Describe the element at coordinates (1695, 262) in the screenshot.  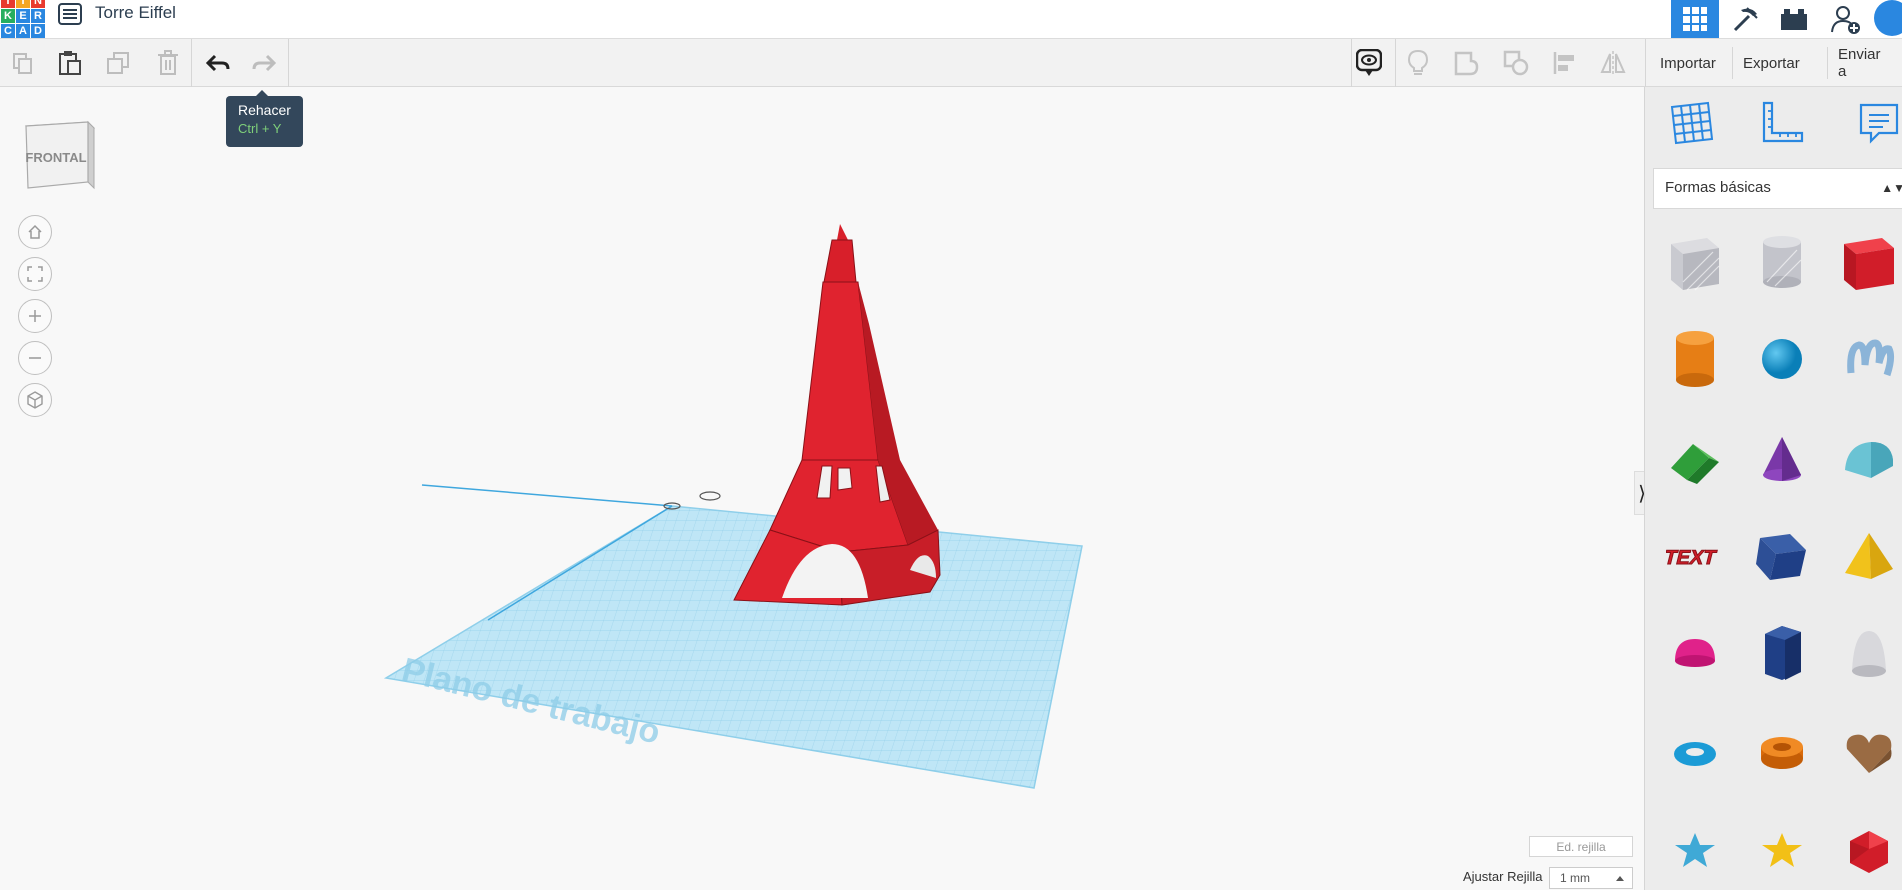
I see `shape-box-hole` at that location.